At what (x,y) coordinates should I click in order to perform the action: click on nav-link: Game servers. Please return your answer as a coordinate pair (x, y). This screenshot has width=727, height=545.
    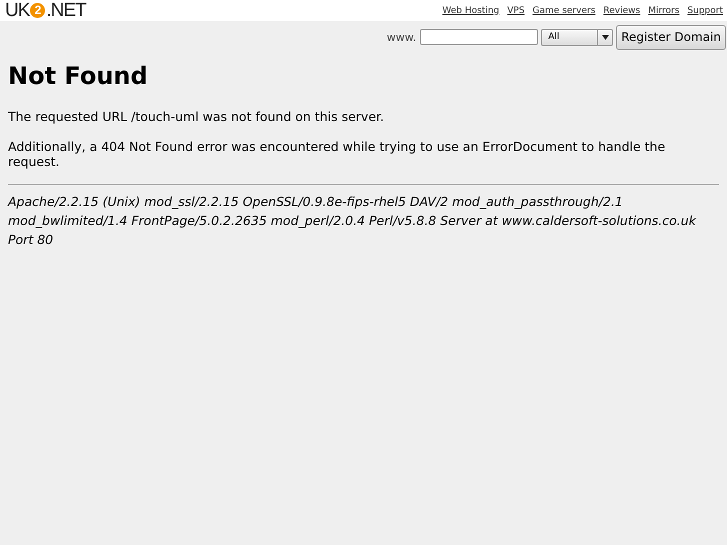
    Looking at the image, I should click on (564, 11).